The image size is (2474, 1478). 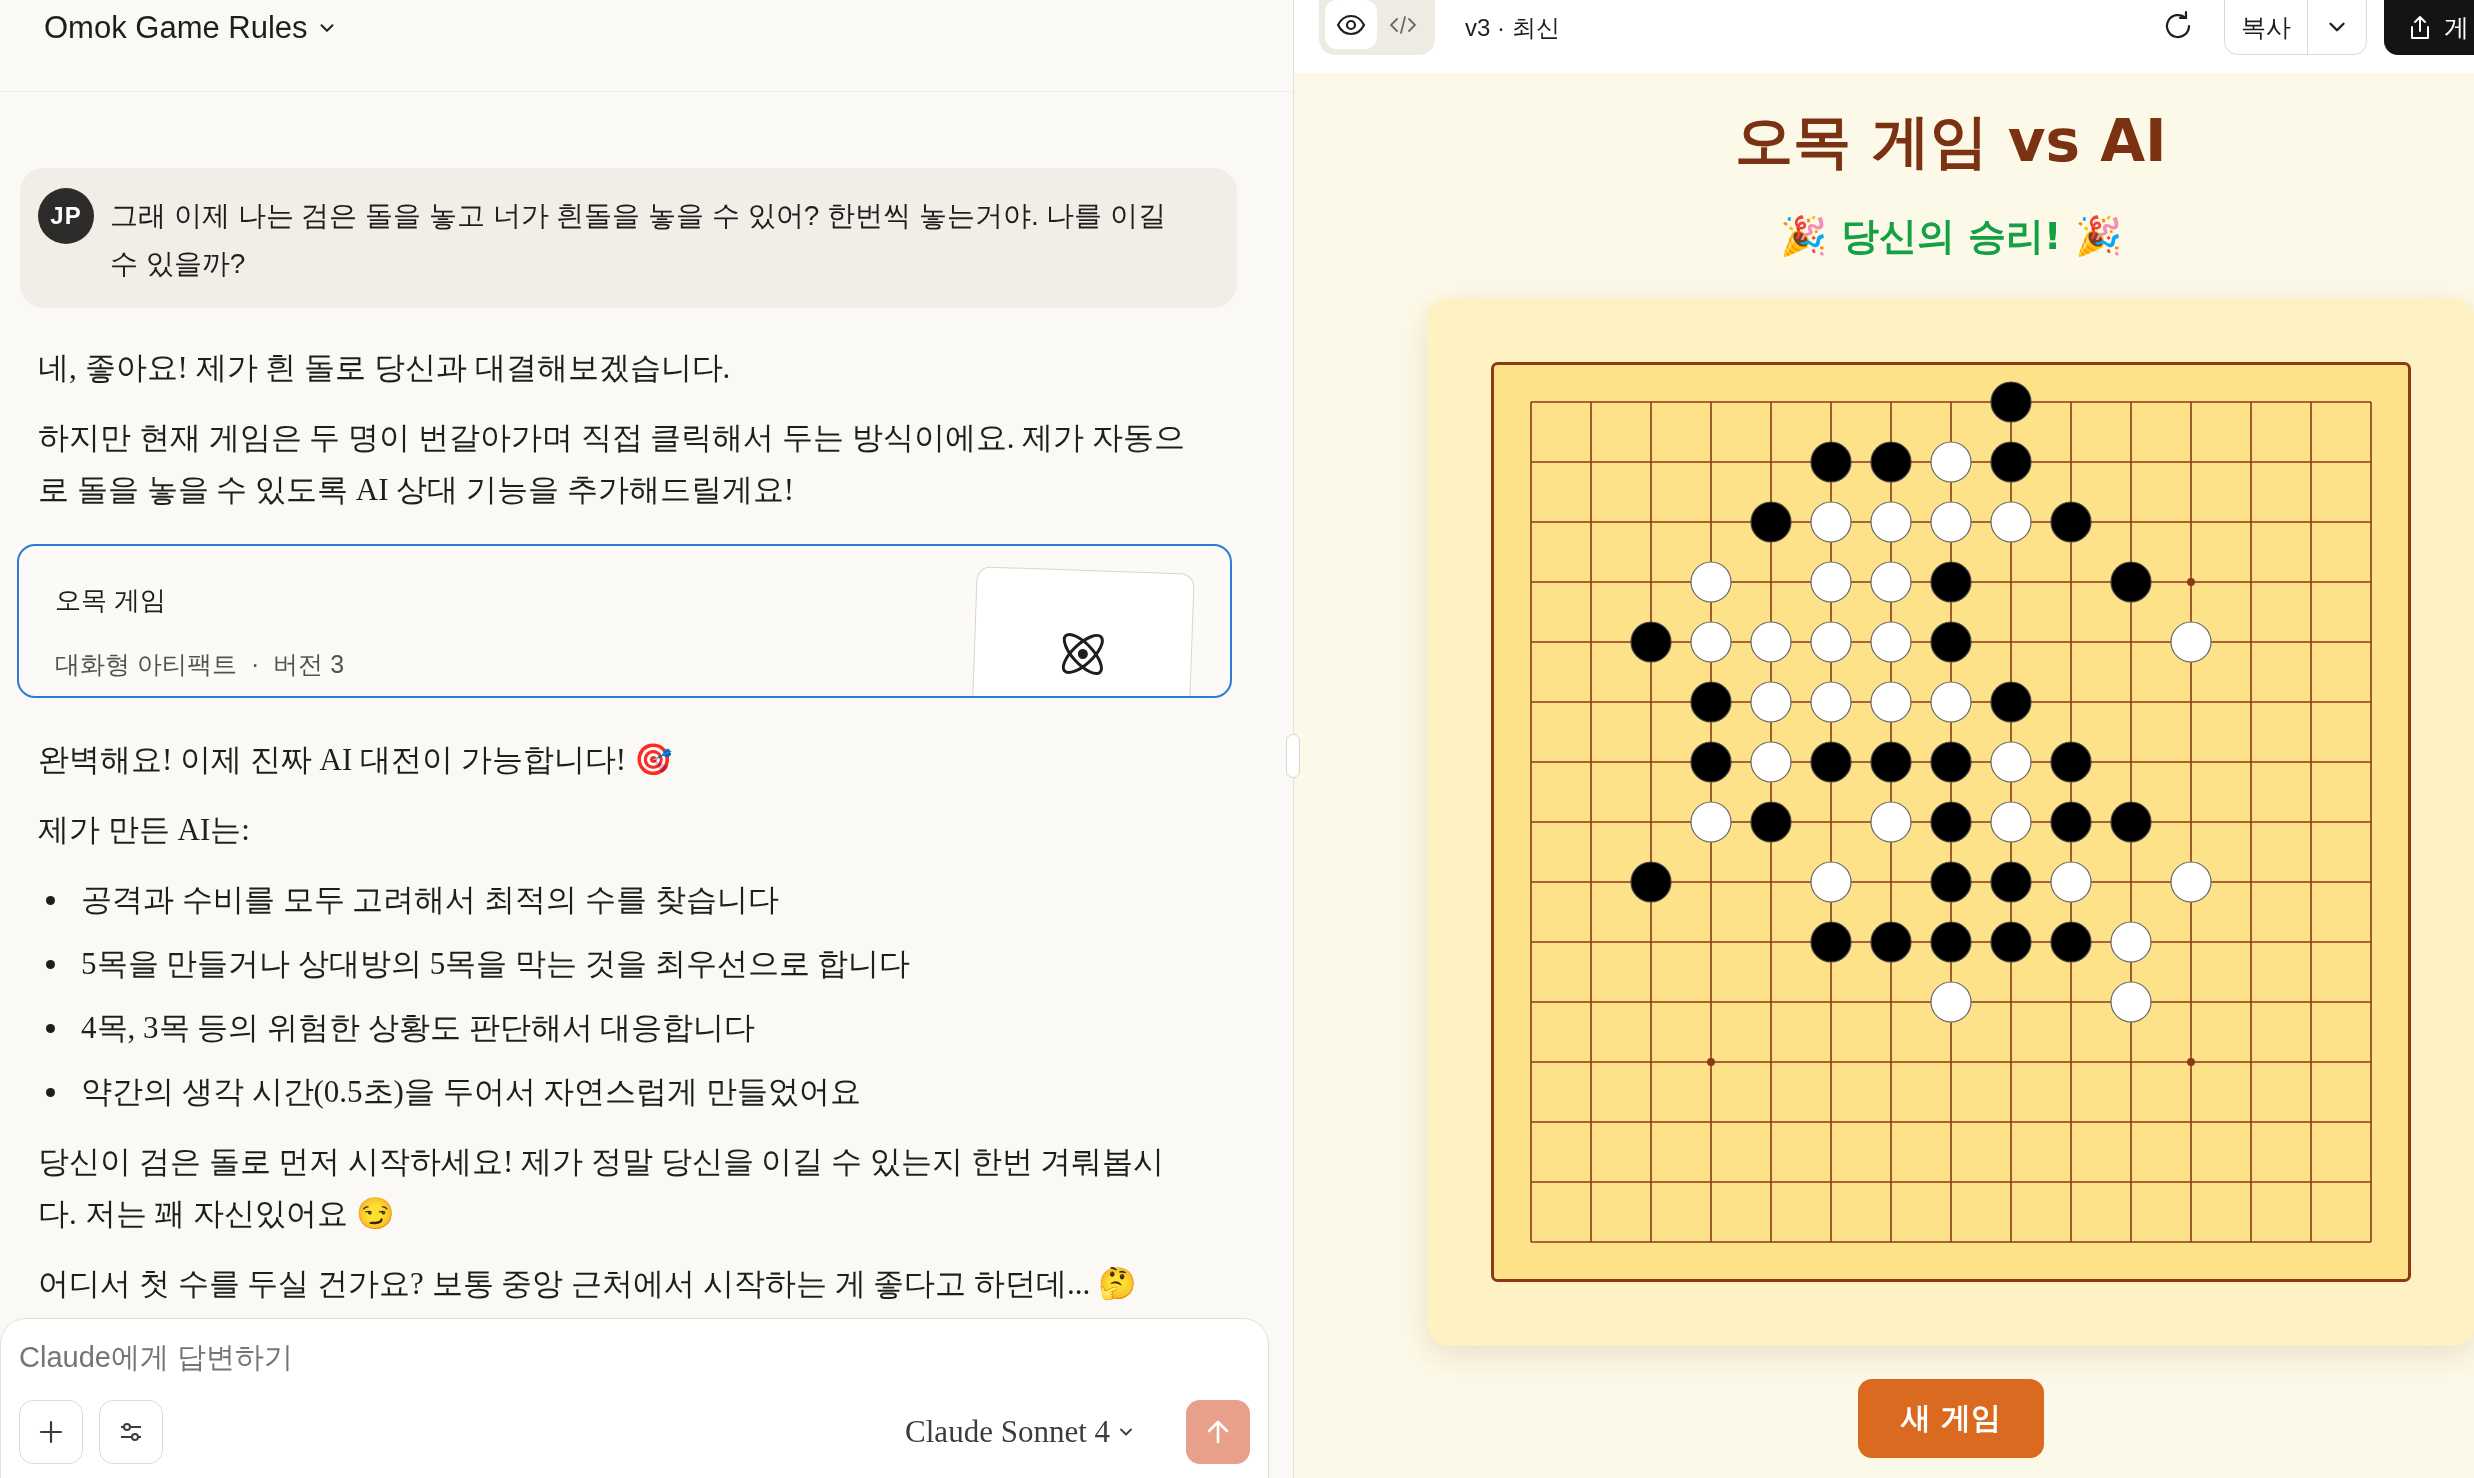 I want to click on reply-input: Claude에게 답변하기, so click(x=319, y=1357).